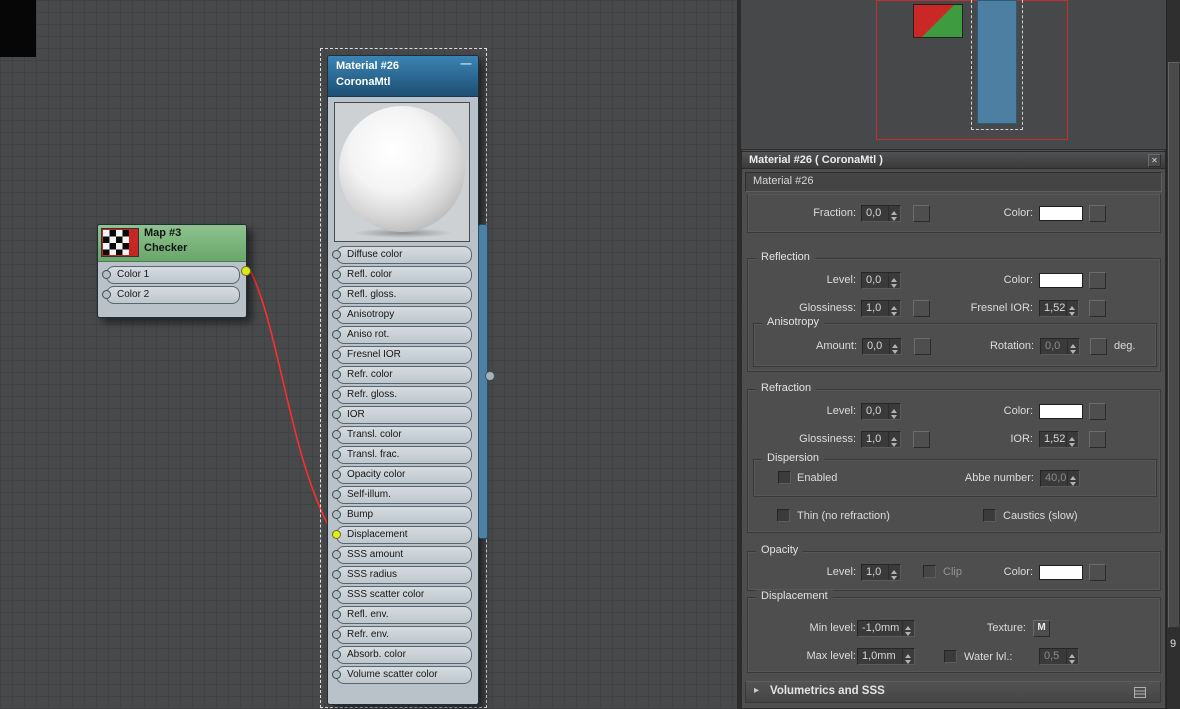  What do you see at coordinates (783, 181) in the screenshot?
I see `material-name-value: Material #26` at bounding box center [783, 181].